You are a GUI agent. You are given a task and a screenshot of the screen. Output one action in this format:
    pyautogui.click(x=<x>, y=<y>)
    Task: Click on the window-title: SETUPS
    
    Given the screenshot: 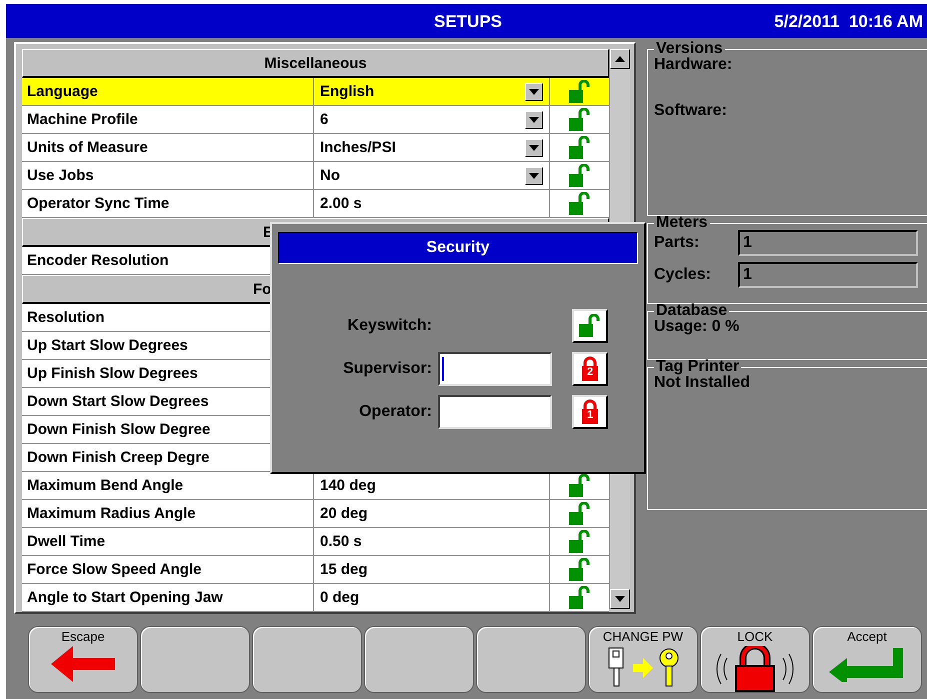 What is the action you would take?
    pyautogui.click(x=468, y=22)
    